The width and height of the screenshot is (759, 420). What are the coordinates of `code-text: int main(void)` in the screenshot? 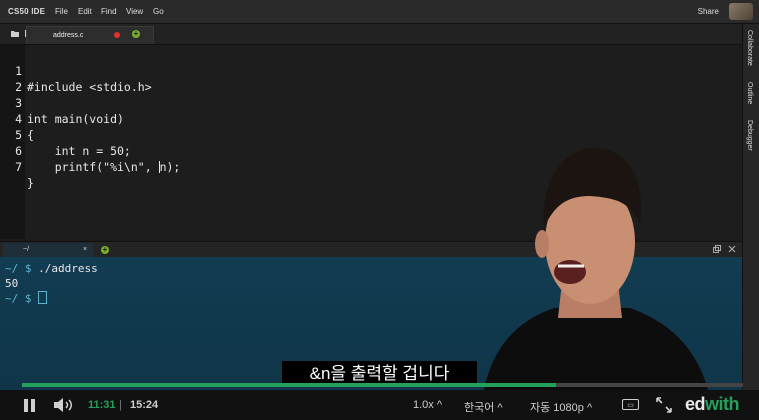 It's located at (75, 119).